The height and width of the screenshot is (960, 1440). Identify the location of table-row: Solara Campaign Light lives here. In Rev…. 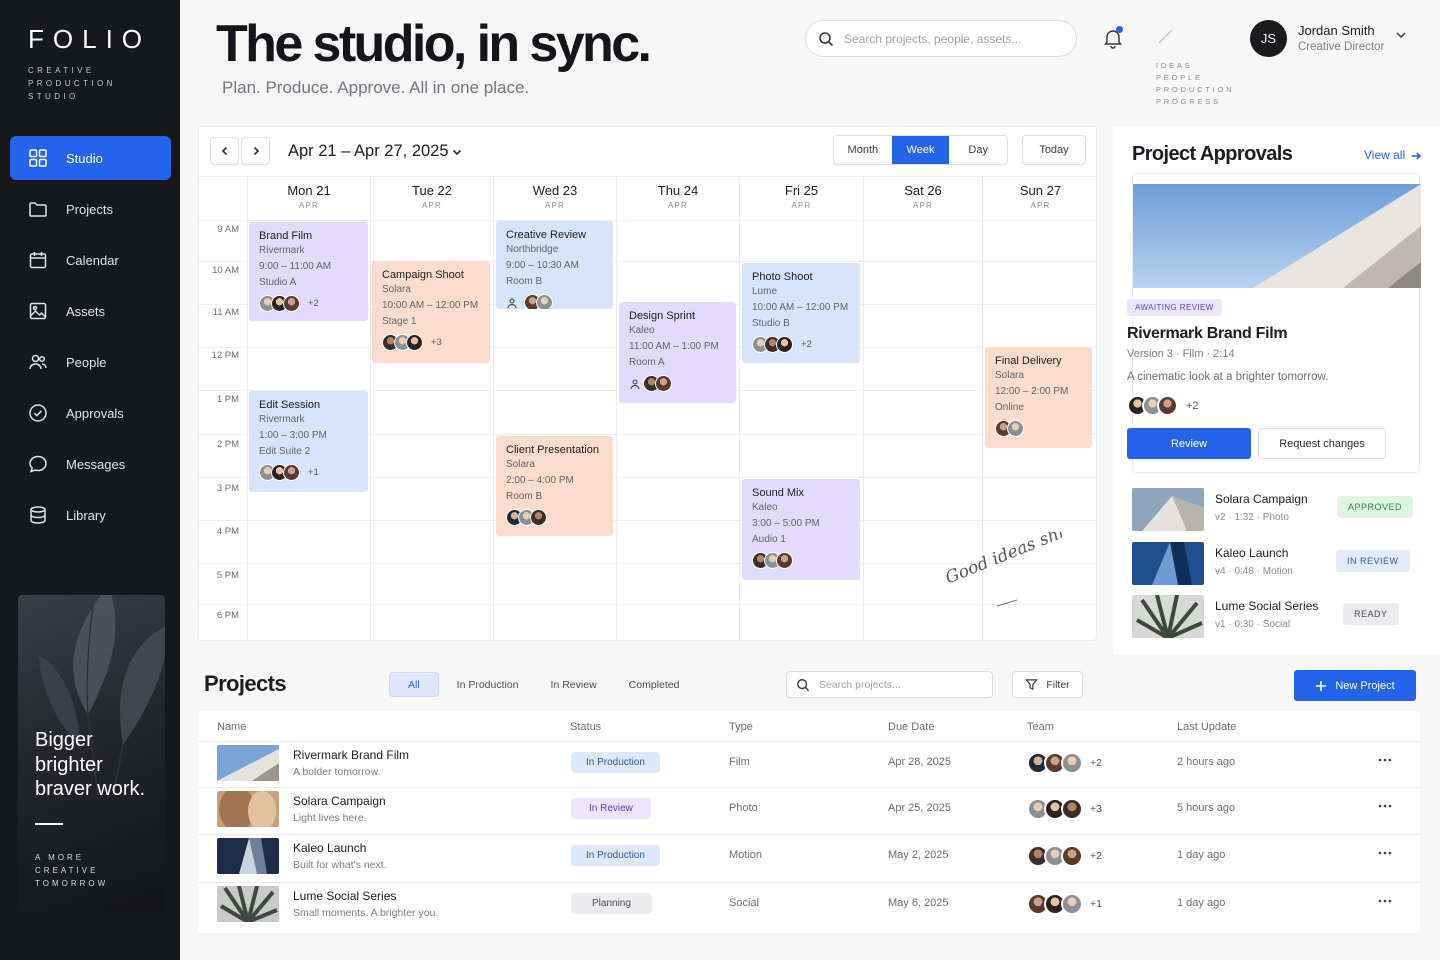
(809, 810).